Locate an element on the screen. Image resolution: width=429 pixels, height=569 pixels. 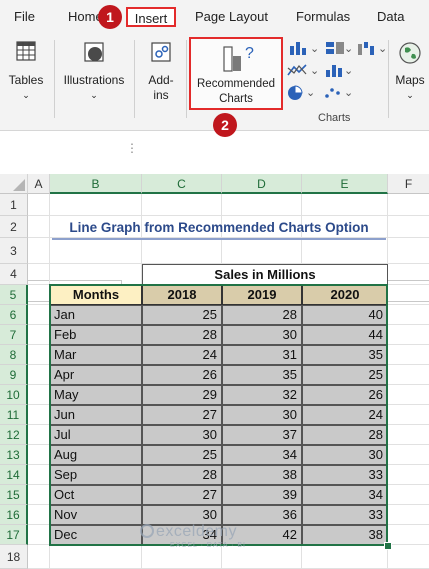
column-chart-icon is located at coordinates (300, 48).